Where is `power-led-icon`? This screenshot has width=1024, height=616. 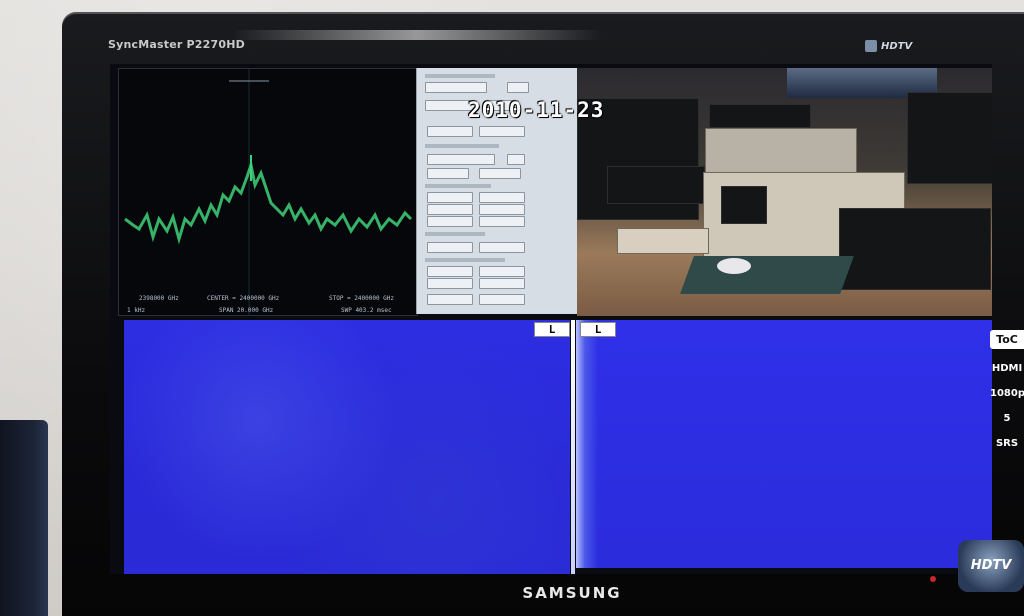
power-led-icon is located at coordinates (933, 579).